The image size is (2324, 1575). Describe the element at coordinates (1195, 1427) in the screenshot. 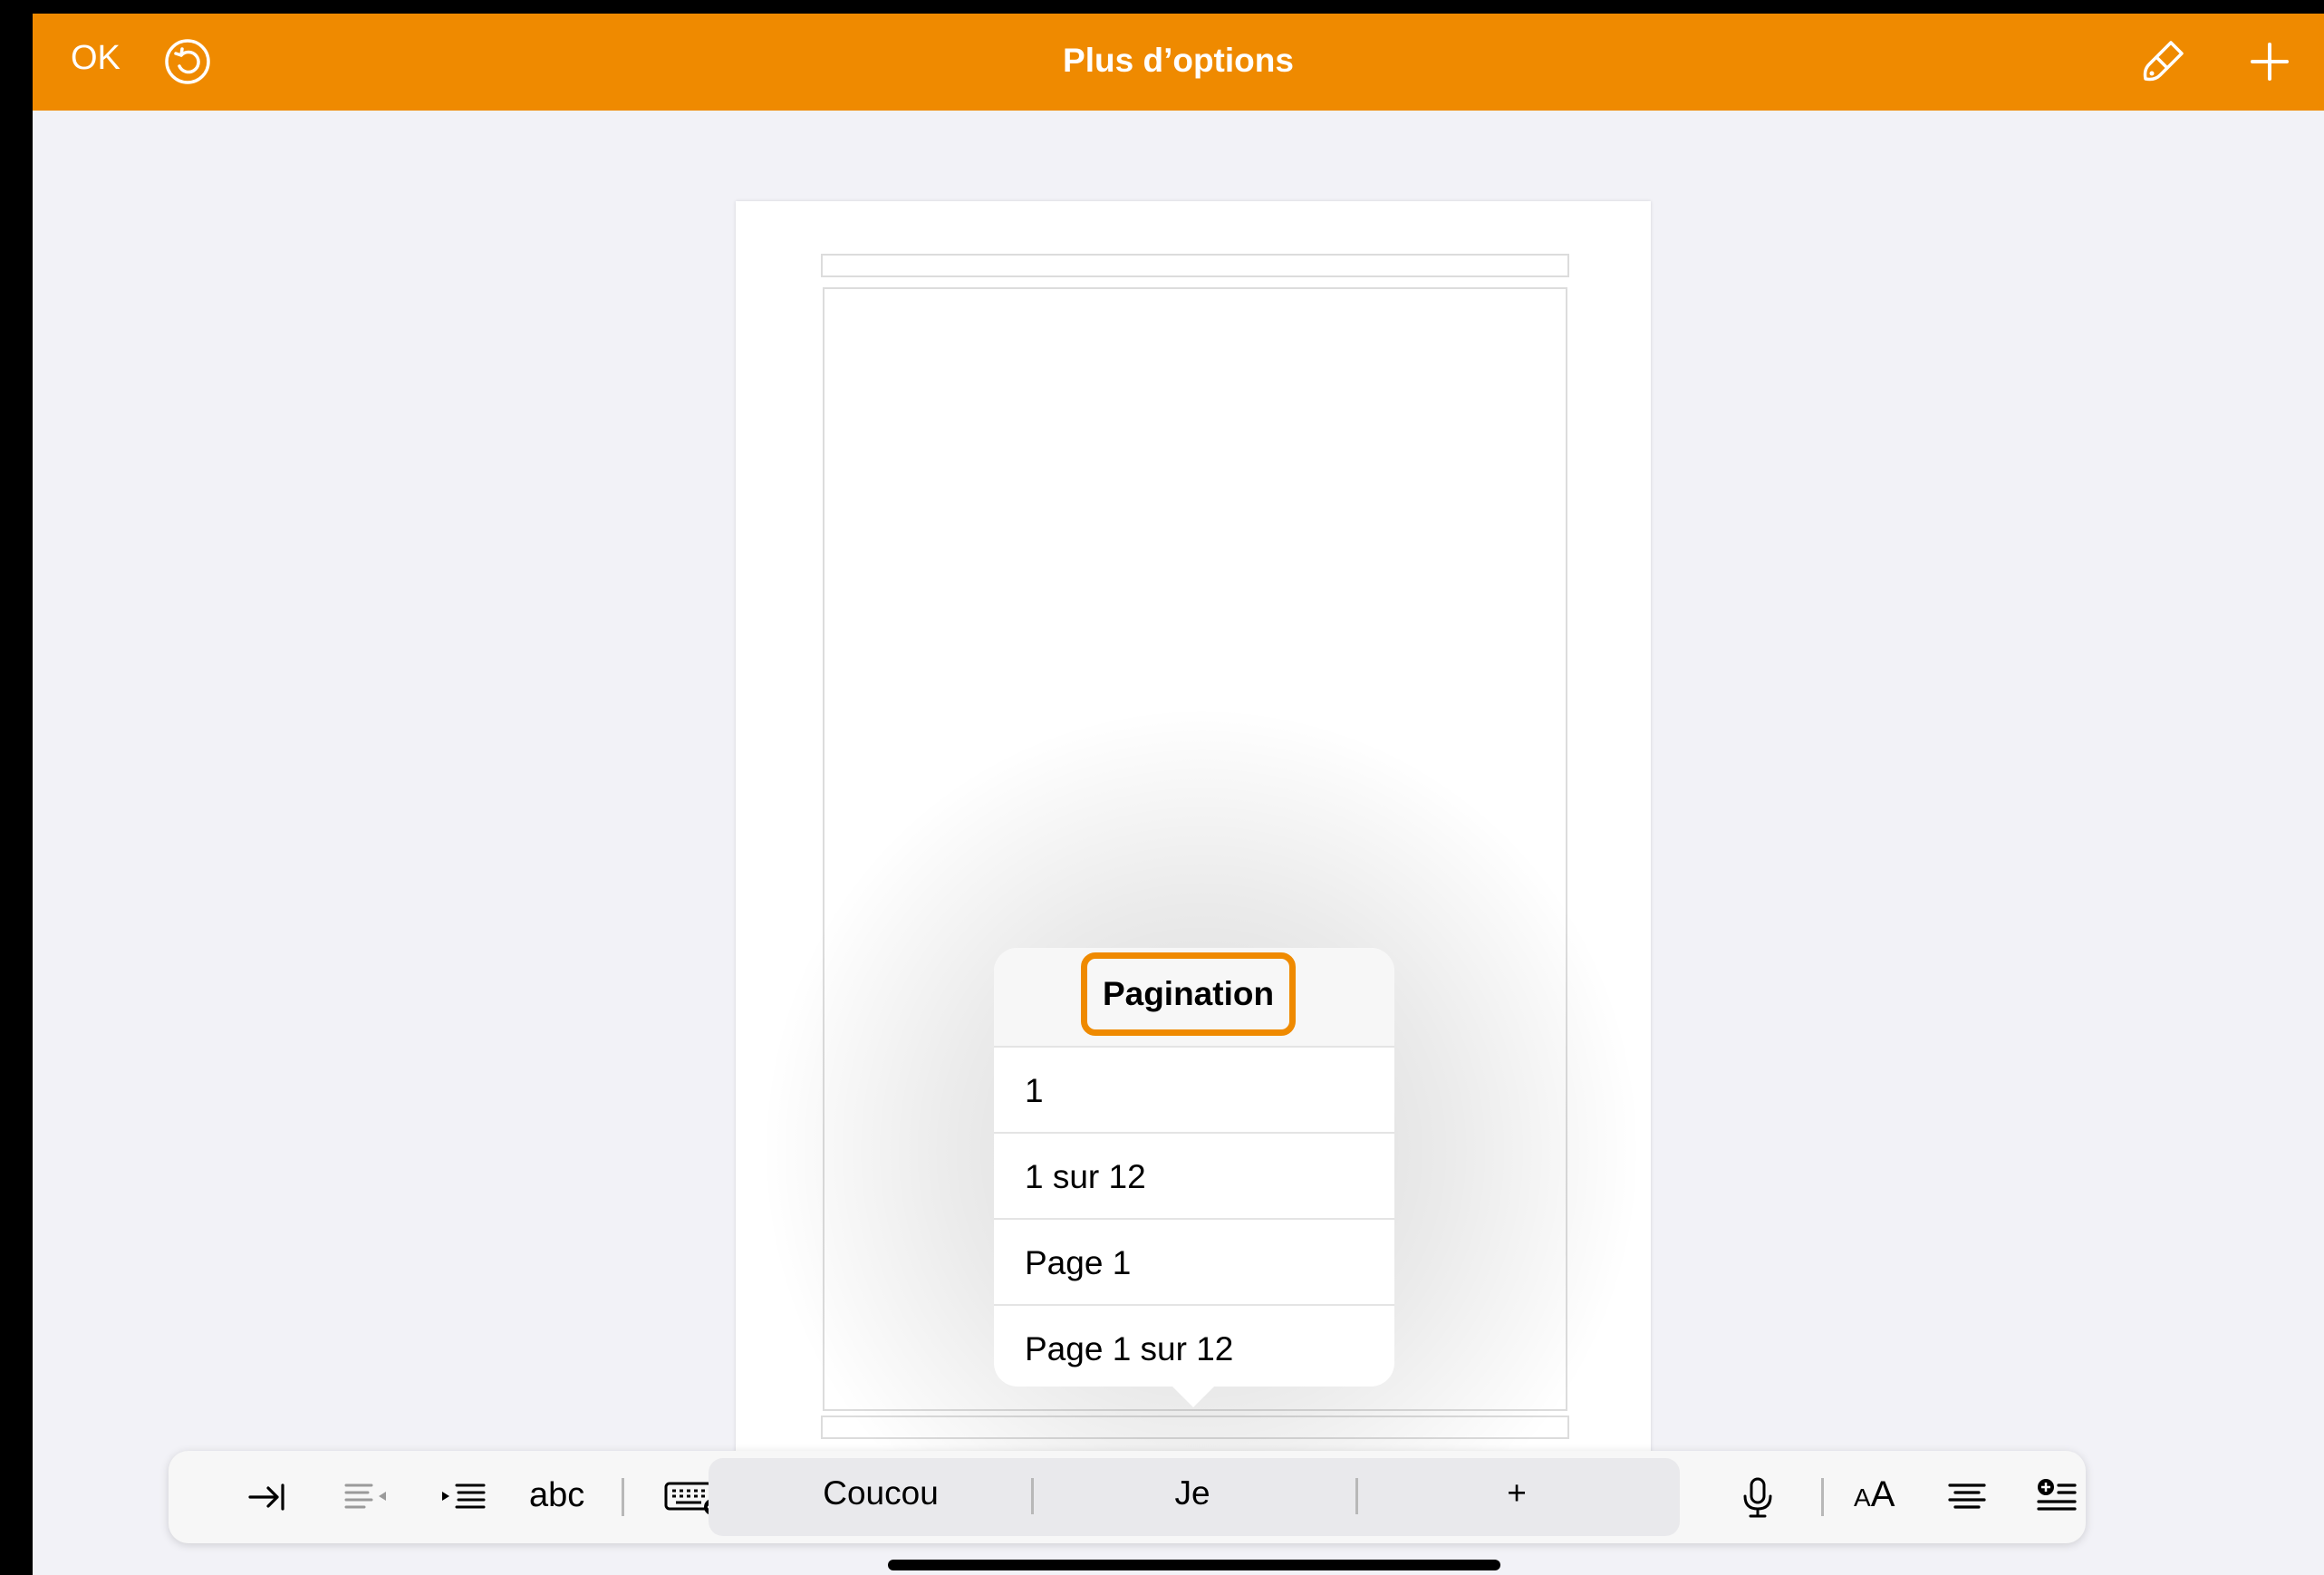

I see `page-footer-area` at that location.